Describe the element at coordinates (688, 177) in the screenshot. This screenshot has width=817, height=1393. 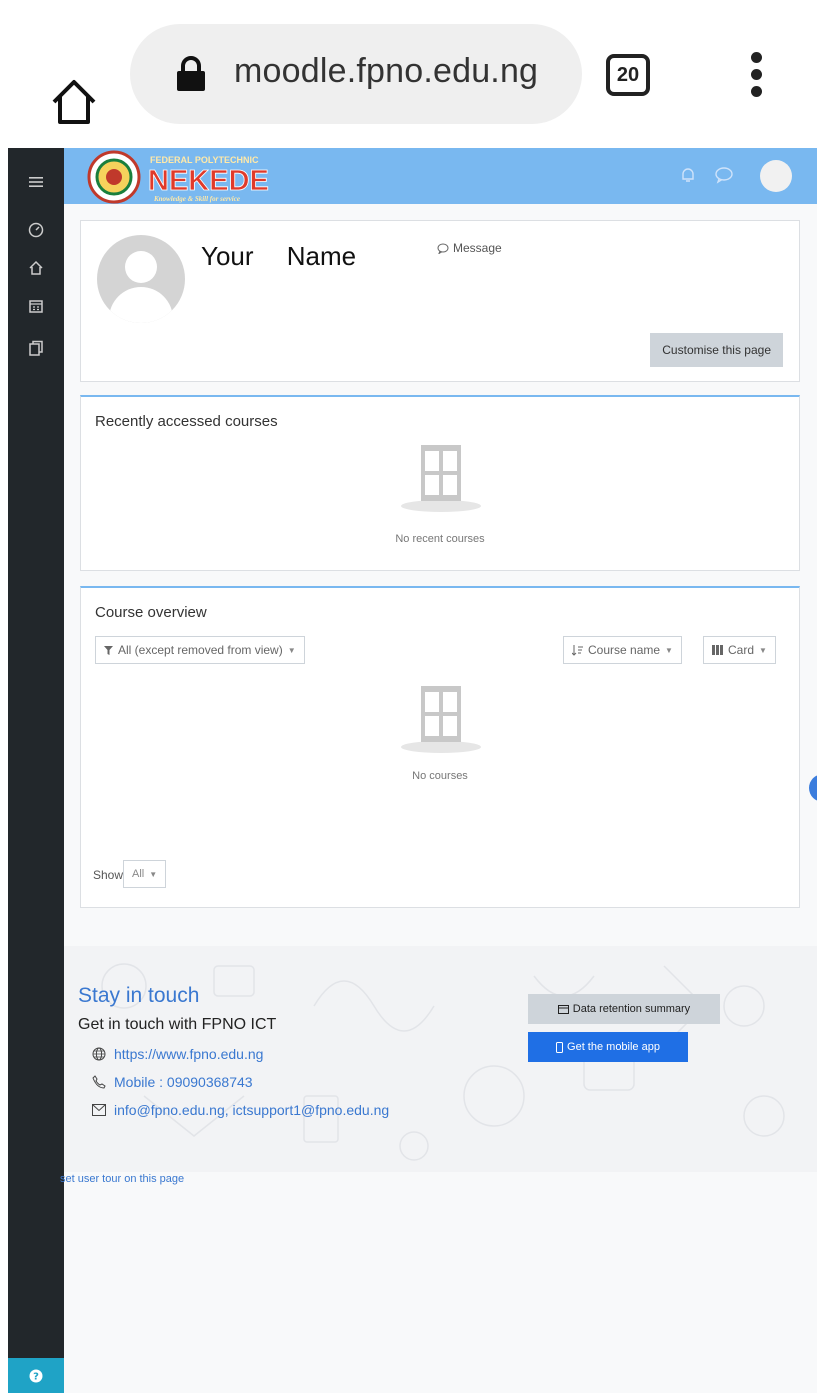
I see `bell-icon` at that location.